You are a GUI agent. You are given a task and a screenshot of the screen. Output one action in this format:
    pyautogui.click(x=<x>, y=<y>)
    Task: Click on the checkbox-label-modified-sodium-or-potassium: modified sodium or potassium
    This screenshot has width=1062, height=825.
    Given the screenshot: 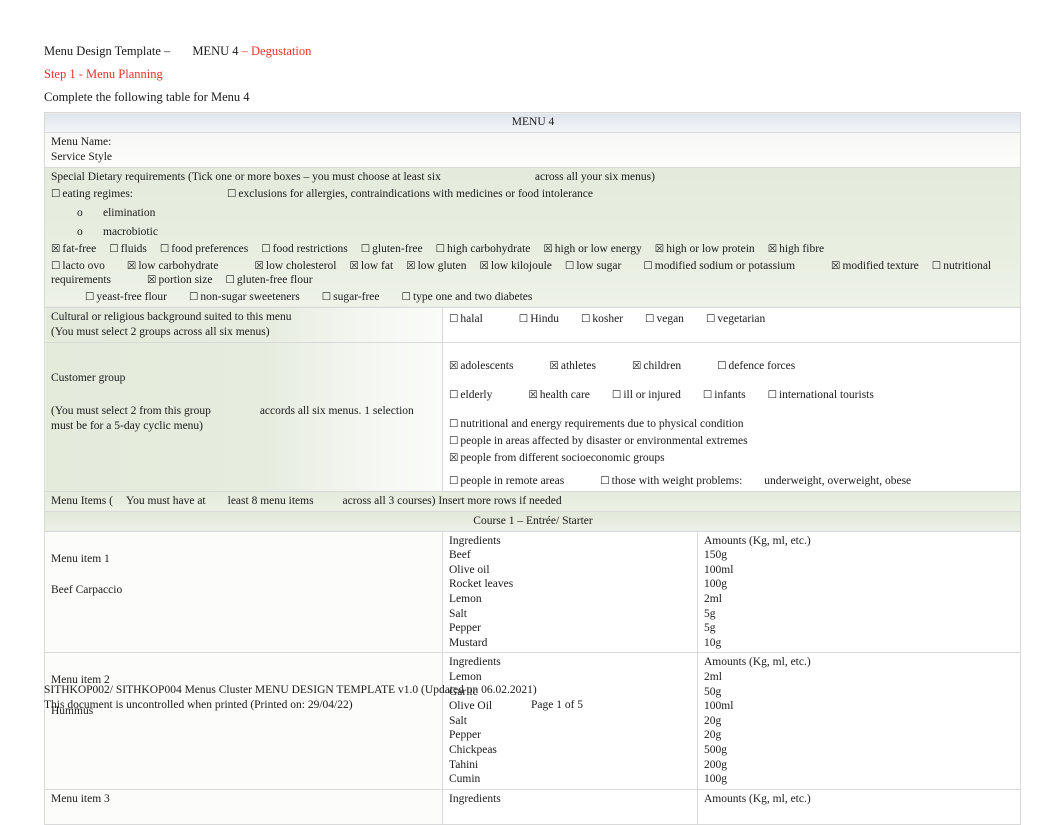 What is the action you would take?
    pyautogui.click(x=725, y=265)
    